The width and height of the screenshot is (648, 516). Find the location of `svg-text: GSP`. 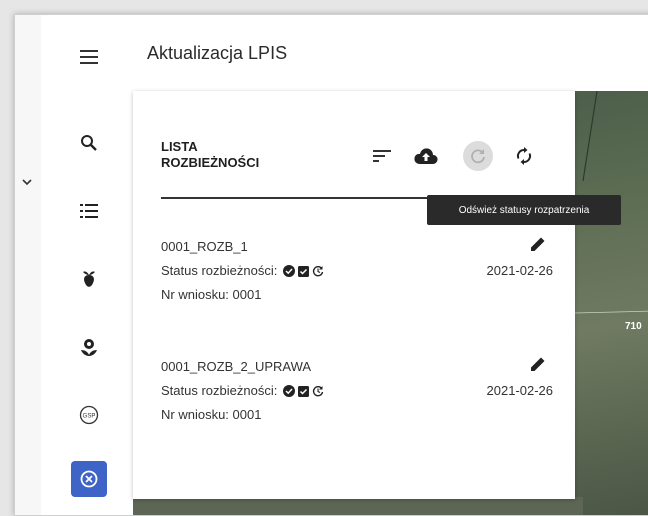

svg-text: GSP is located at coordinates (89, 417).